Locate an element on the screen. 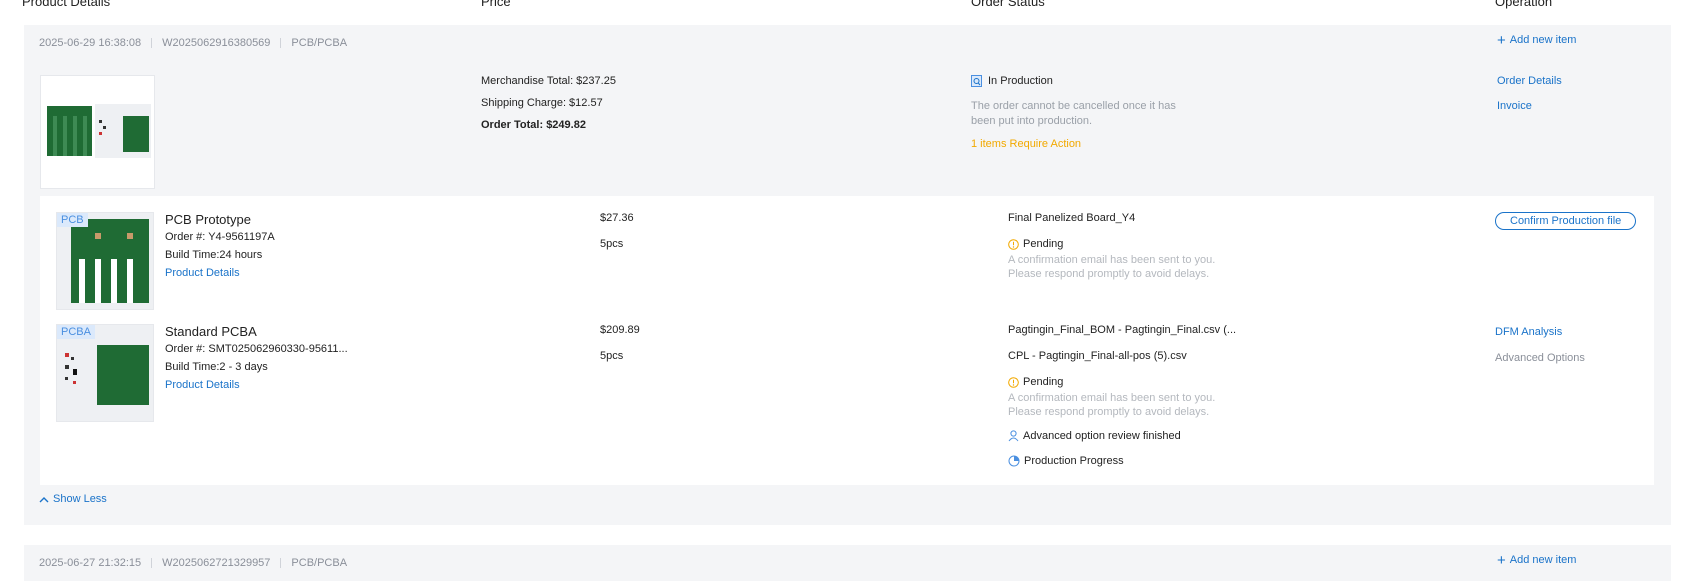 This screenshot has height=586, width=1690. order-date: 2025-06-27 21:32:15 is located at coordinates (90, 563).